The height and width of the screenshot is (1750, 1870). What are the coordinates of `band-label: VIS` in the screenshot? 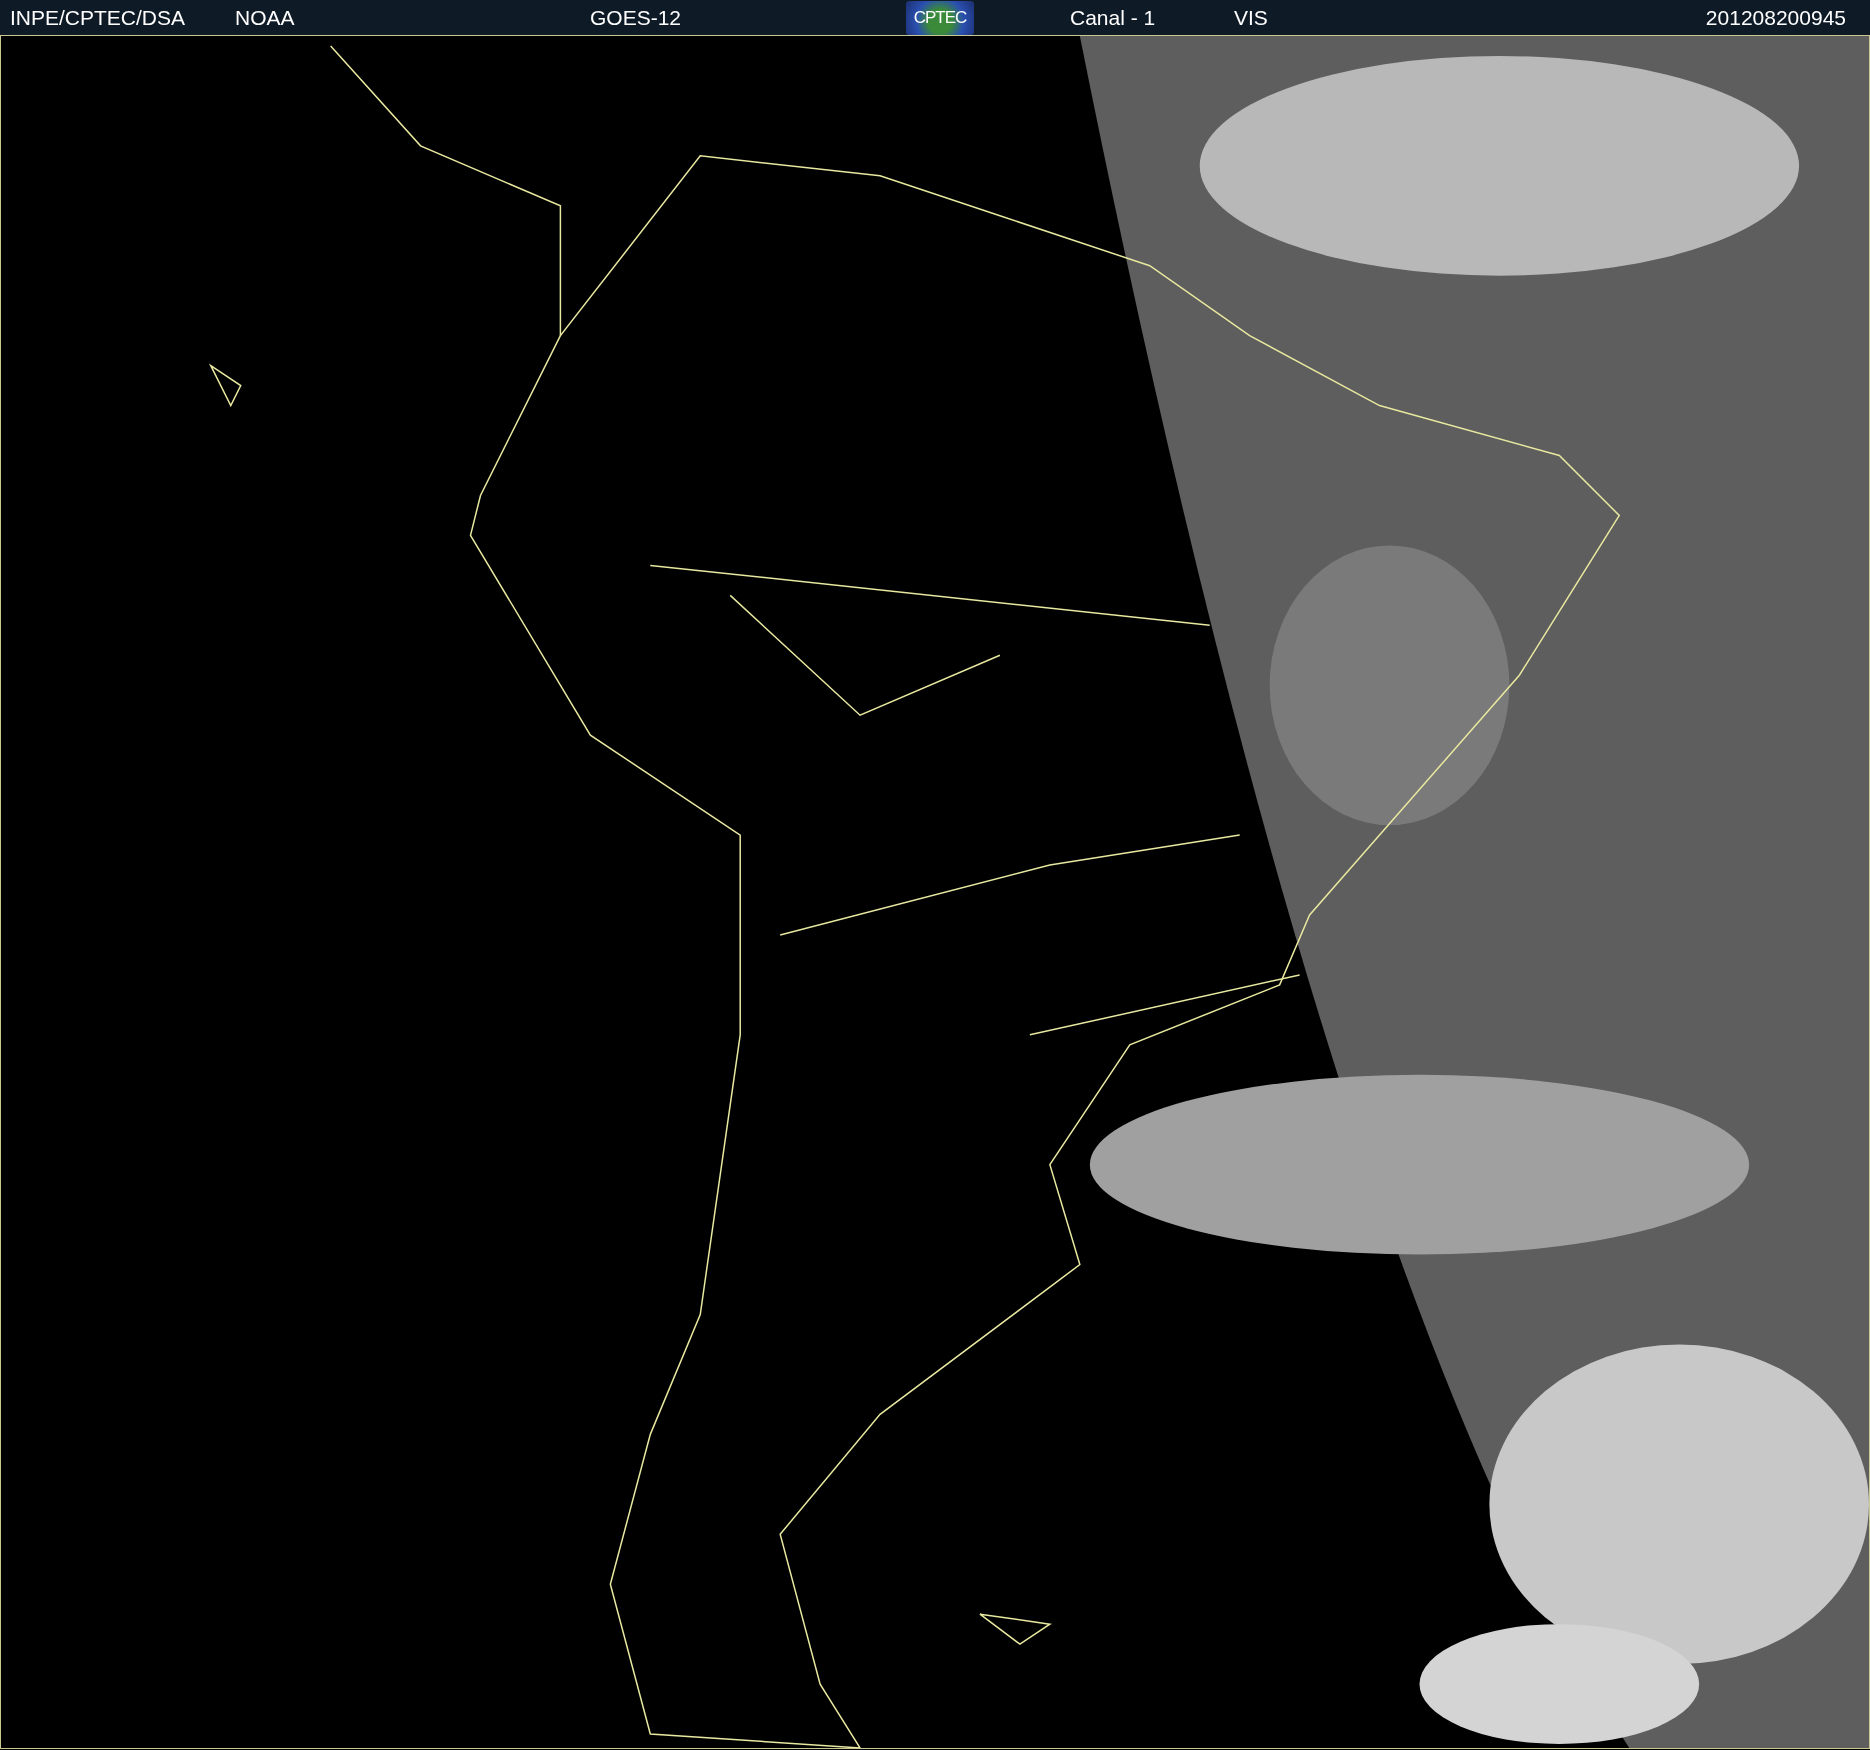 It's located at (1251, 17).